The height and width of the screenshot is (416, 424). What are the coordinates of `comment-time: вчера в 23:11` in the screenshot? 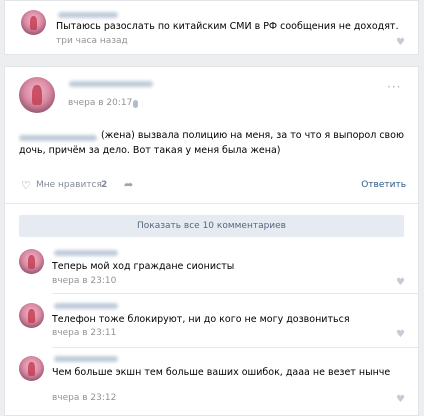 It's located at (84, 333).